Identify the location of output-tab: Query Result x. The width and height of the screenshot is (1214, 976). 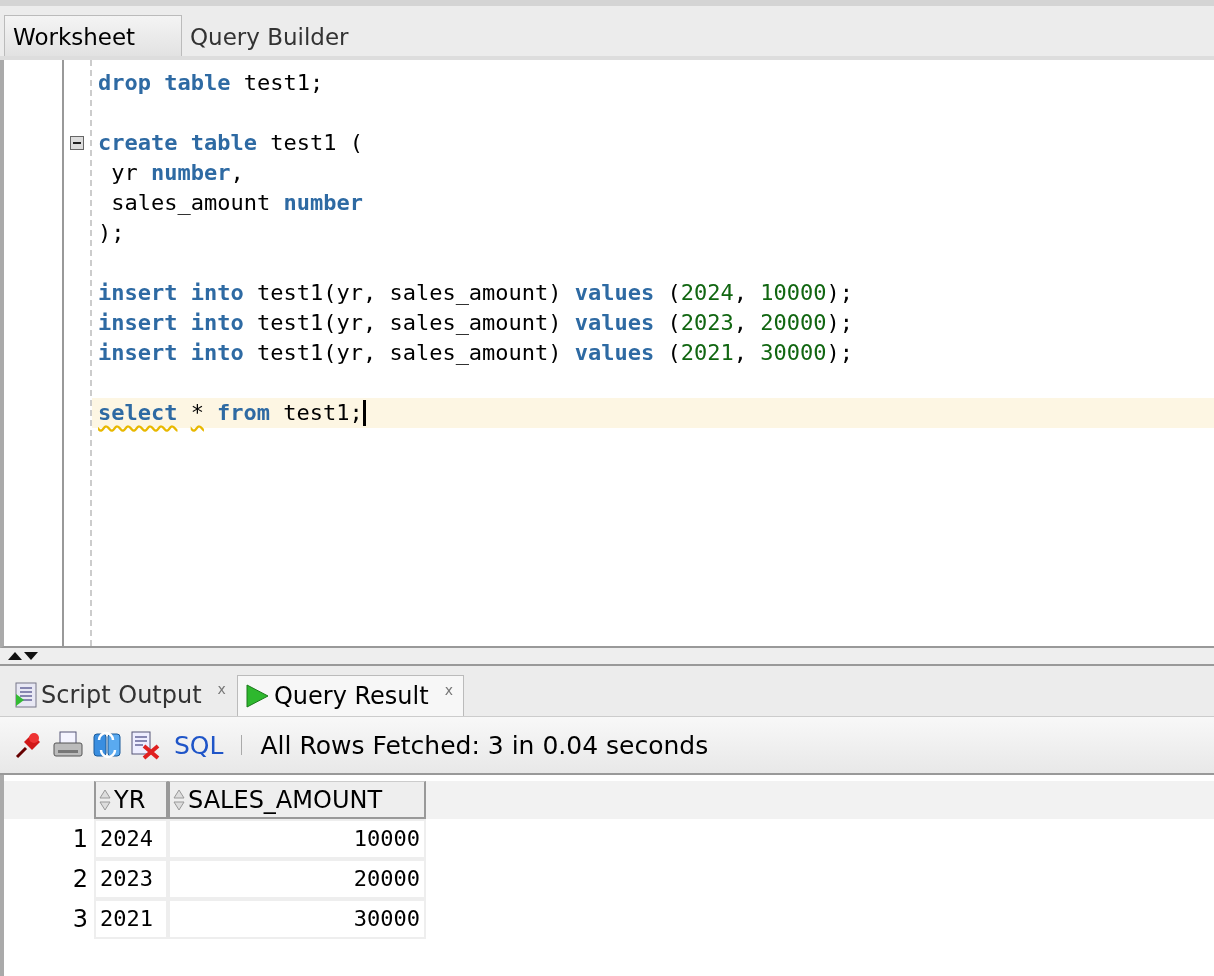
(350, 695).